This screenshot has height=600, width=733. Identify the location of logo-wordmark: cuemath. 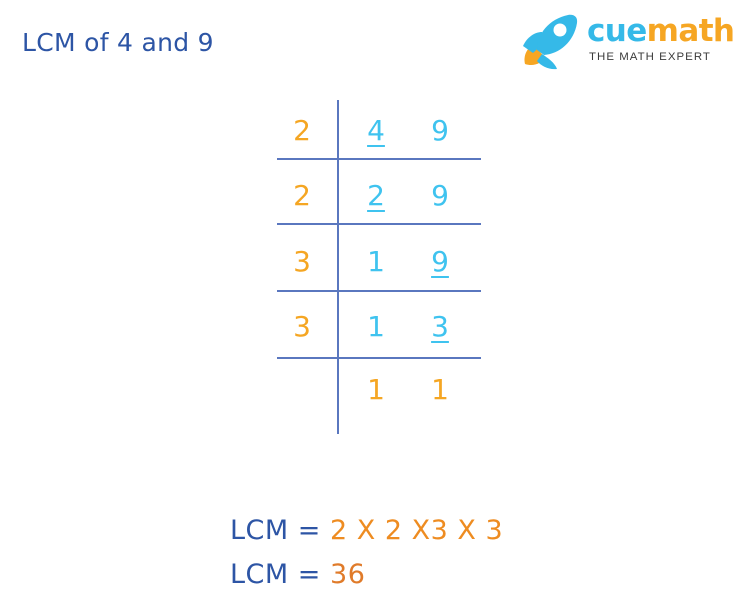
(660, 31).